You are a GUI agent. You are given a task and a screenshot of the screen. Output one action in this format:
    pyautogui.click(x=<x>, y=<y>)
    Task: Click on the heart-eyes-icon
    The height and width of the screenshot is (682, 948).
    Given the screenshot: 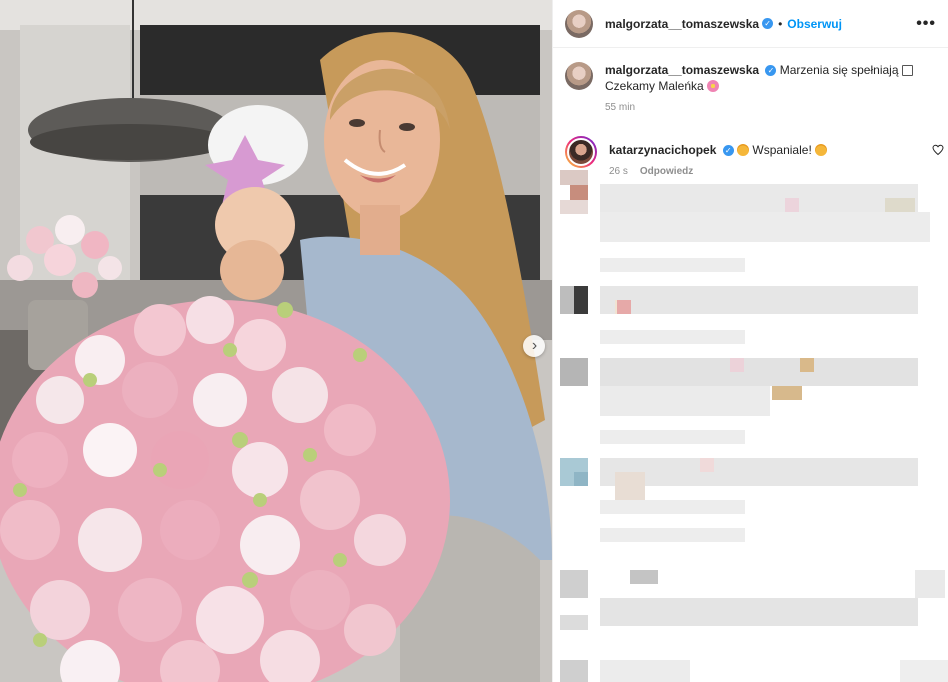 What is the action you would take?
    pyautogui.click(x=743, y=150)
    